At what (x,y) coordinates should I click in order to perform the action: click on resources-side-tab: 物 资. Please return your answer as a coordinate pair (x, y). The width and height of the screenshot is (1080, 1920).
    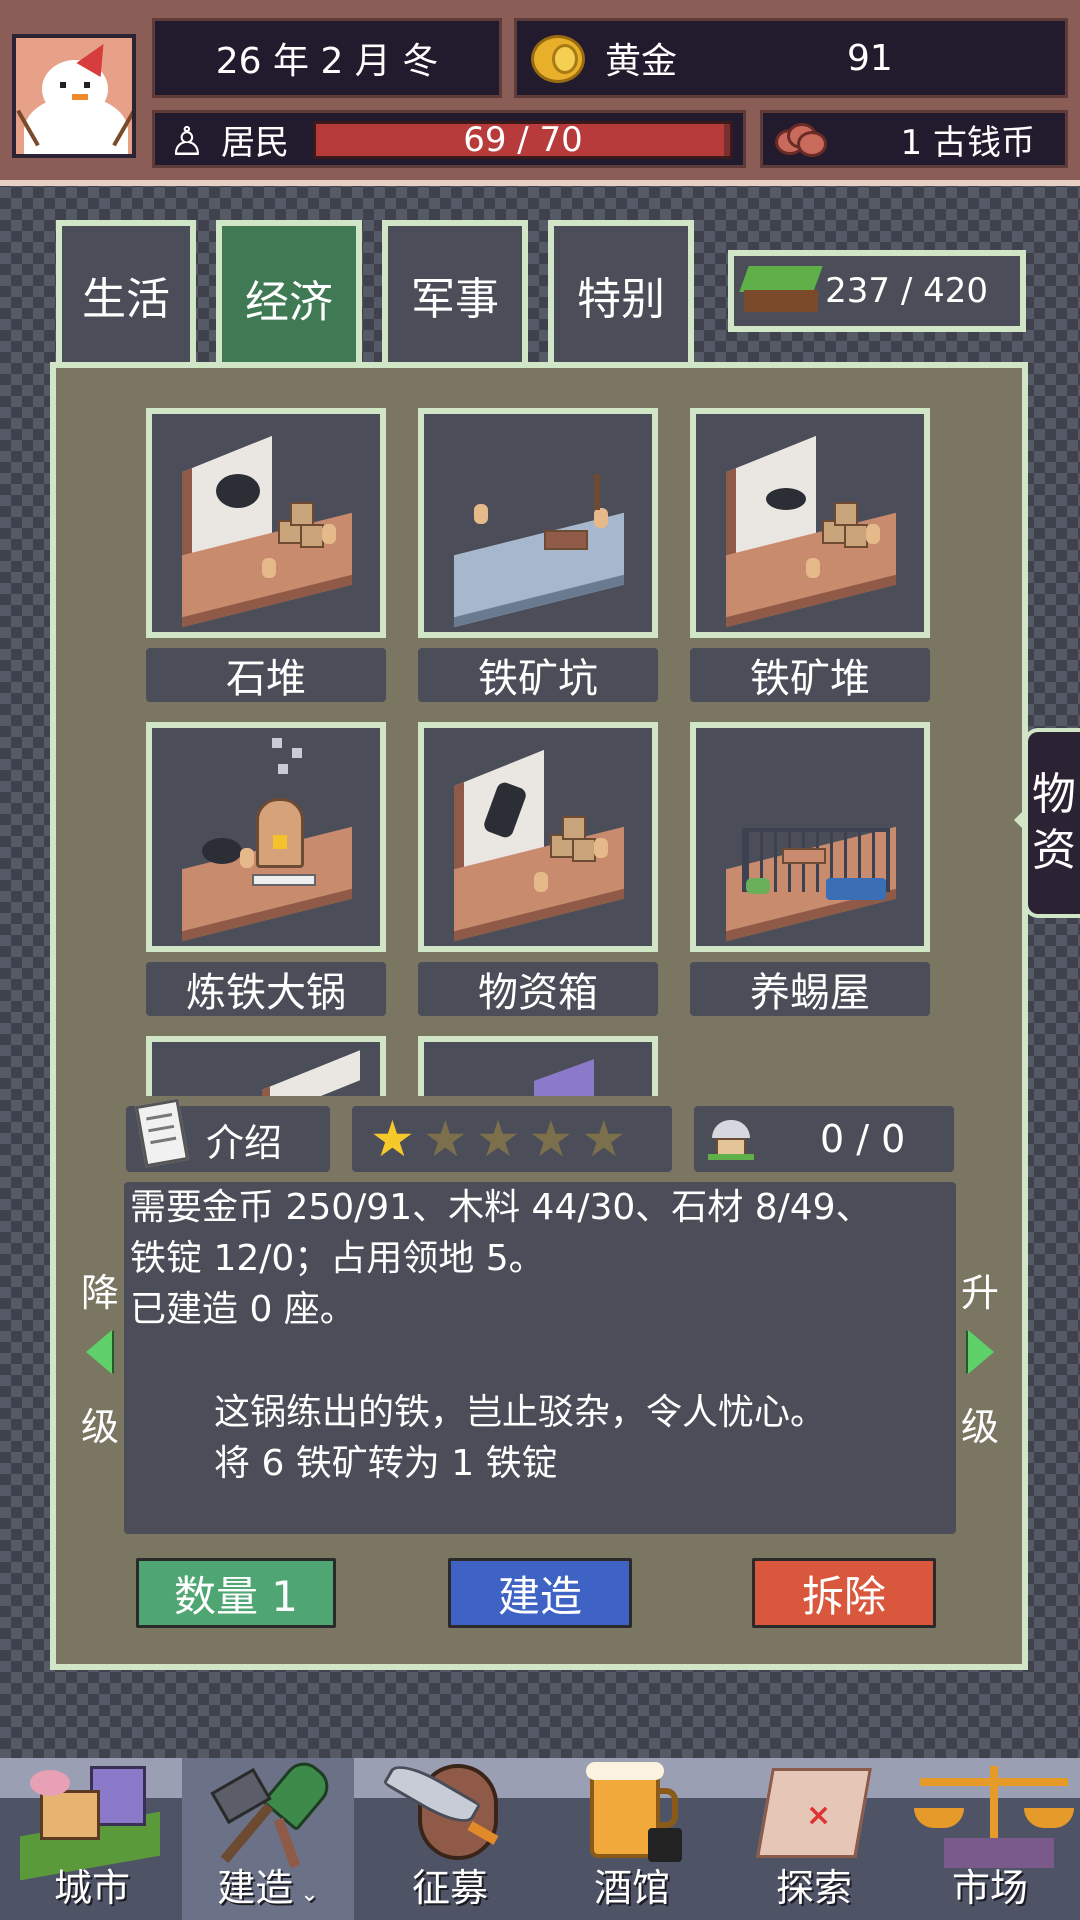
    Looking at the image, I should click on (1047, 823).